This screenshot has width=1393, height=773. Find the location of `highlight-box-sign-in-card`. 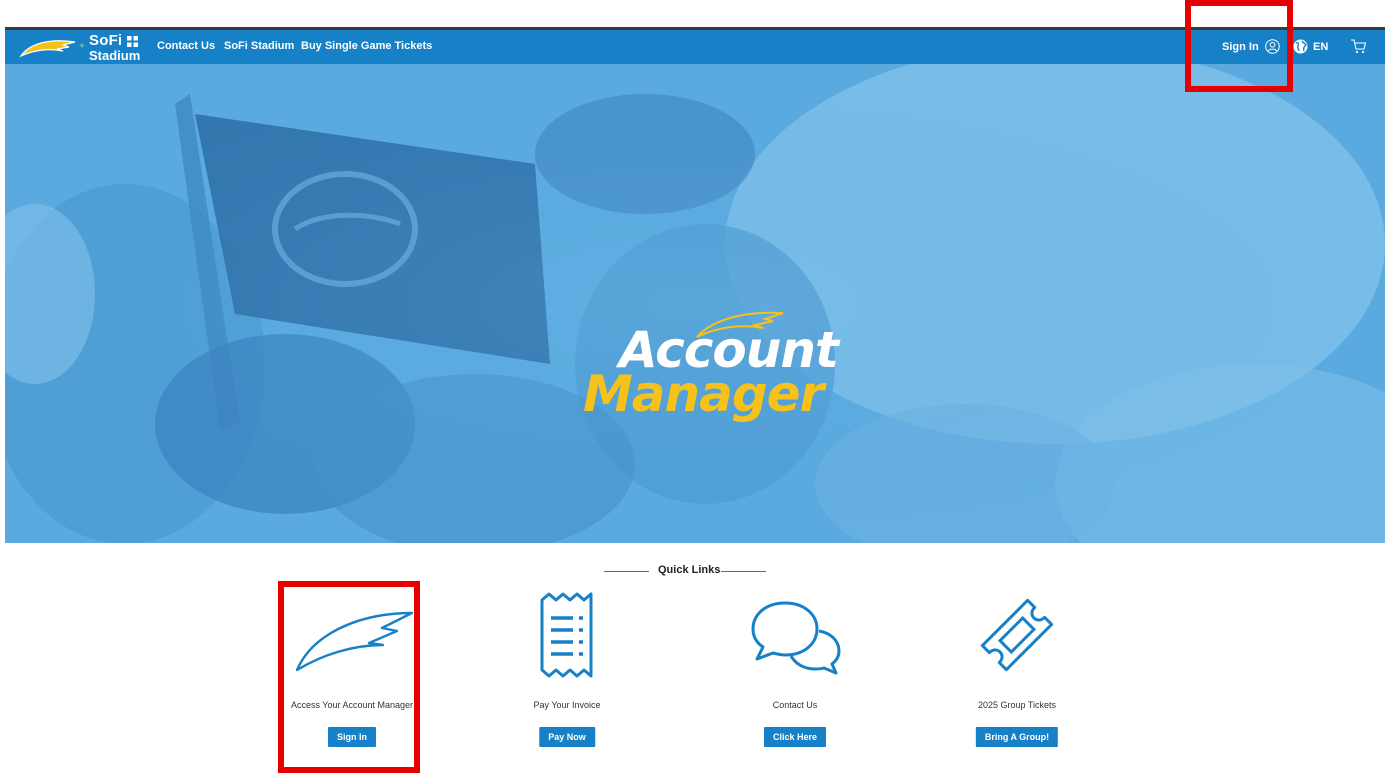

highlight-box-sign-in-card is located at coordinates (349, 677).